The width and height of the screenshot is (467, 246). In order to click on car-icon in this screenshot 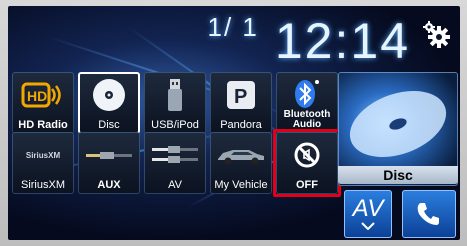, I will do `click(241, 155)`.